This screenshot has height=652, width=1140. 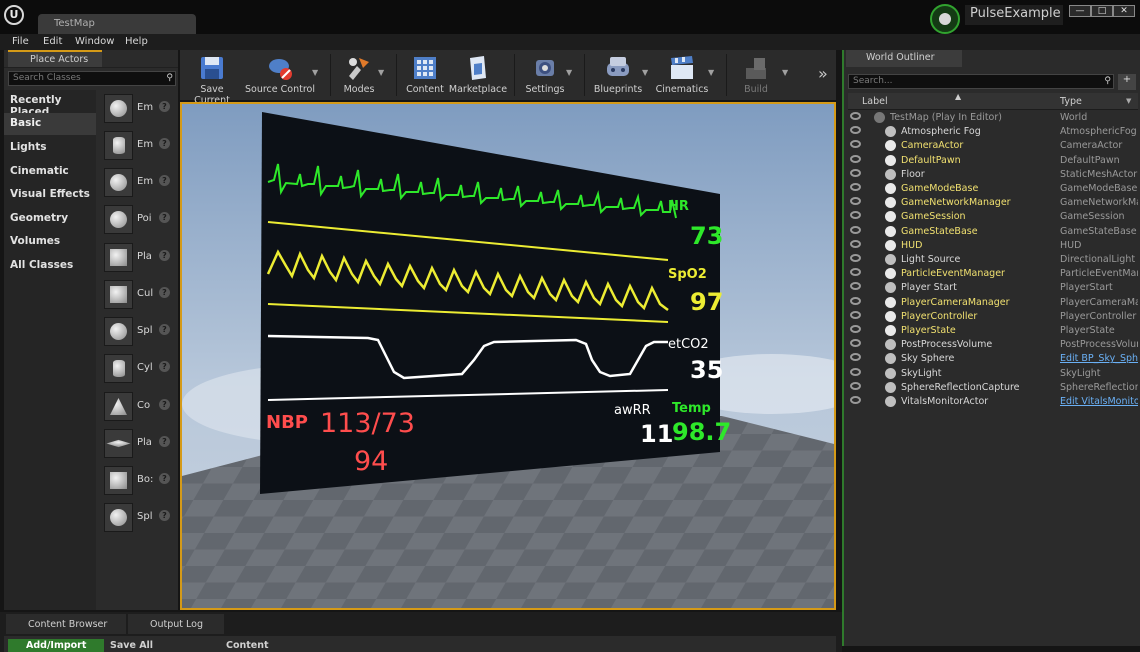 What do you see at coordinates (212, 80) in the screenshot?
I see `save-current-button: Save Current` at bounding box center [212, 80].